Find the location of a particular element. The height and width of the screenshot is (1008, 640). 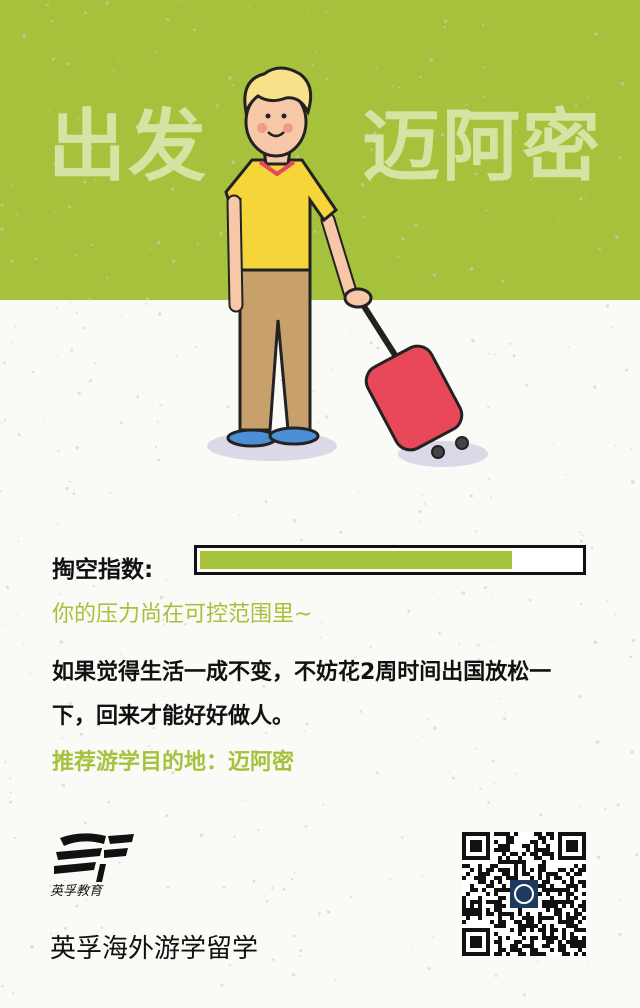

body-text: 如果觉得生活一成不变，不妨花2周时间出国放松一下，回来才能好好做人。 is located at coordinates (302, 694).